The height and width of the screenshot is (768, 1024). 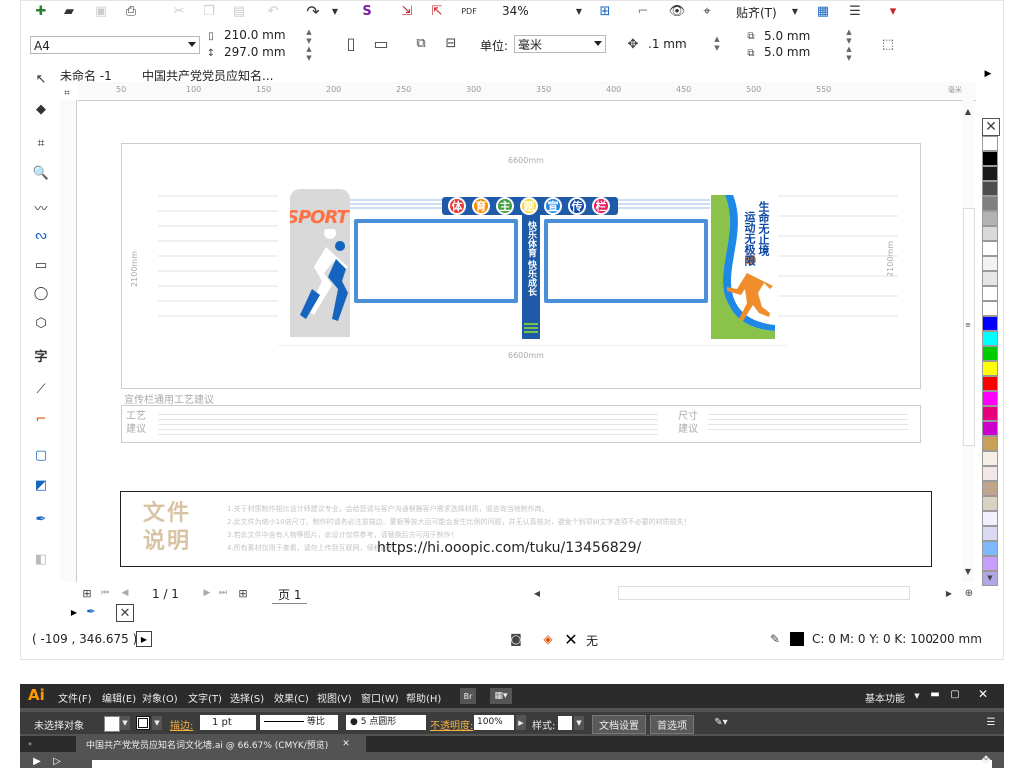 I want to click on no-color-swatch-icon: ✕, so click(x=991, y=127).